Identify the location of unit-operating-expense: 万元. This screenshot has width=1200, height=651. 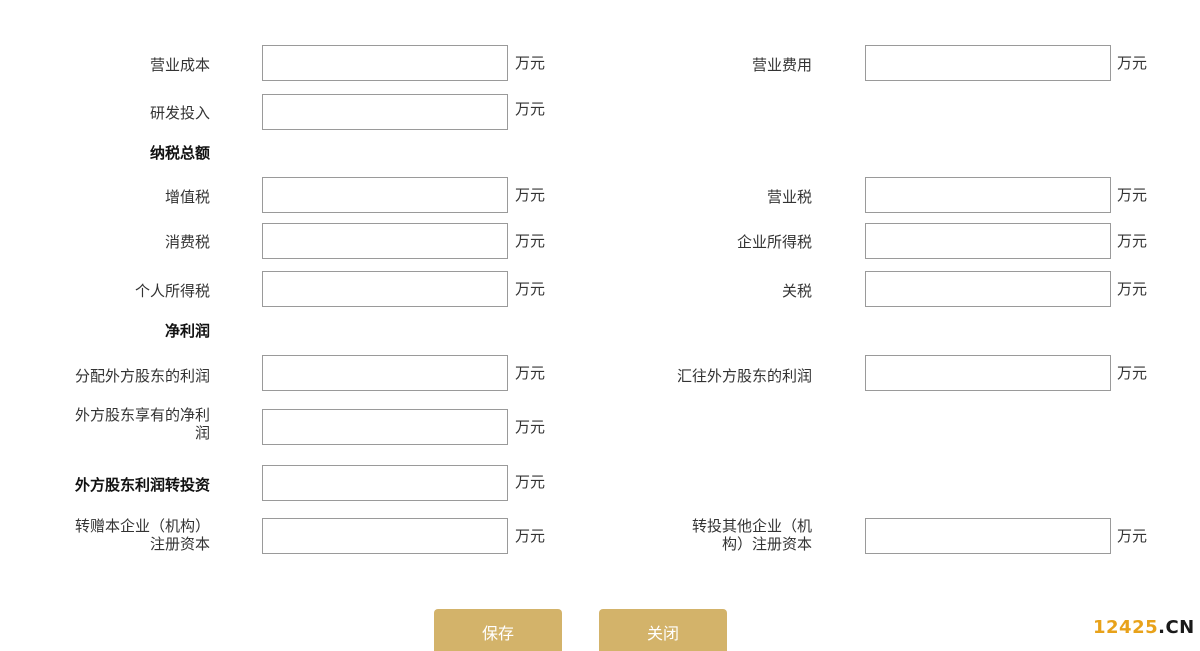
(1132, 63).